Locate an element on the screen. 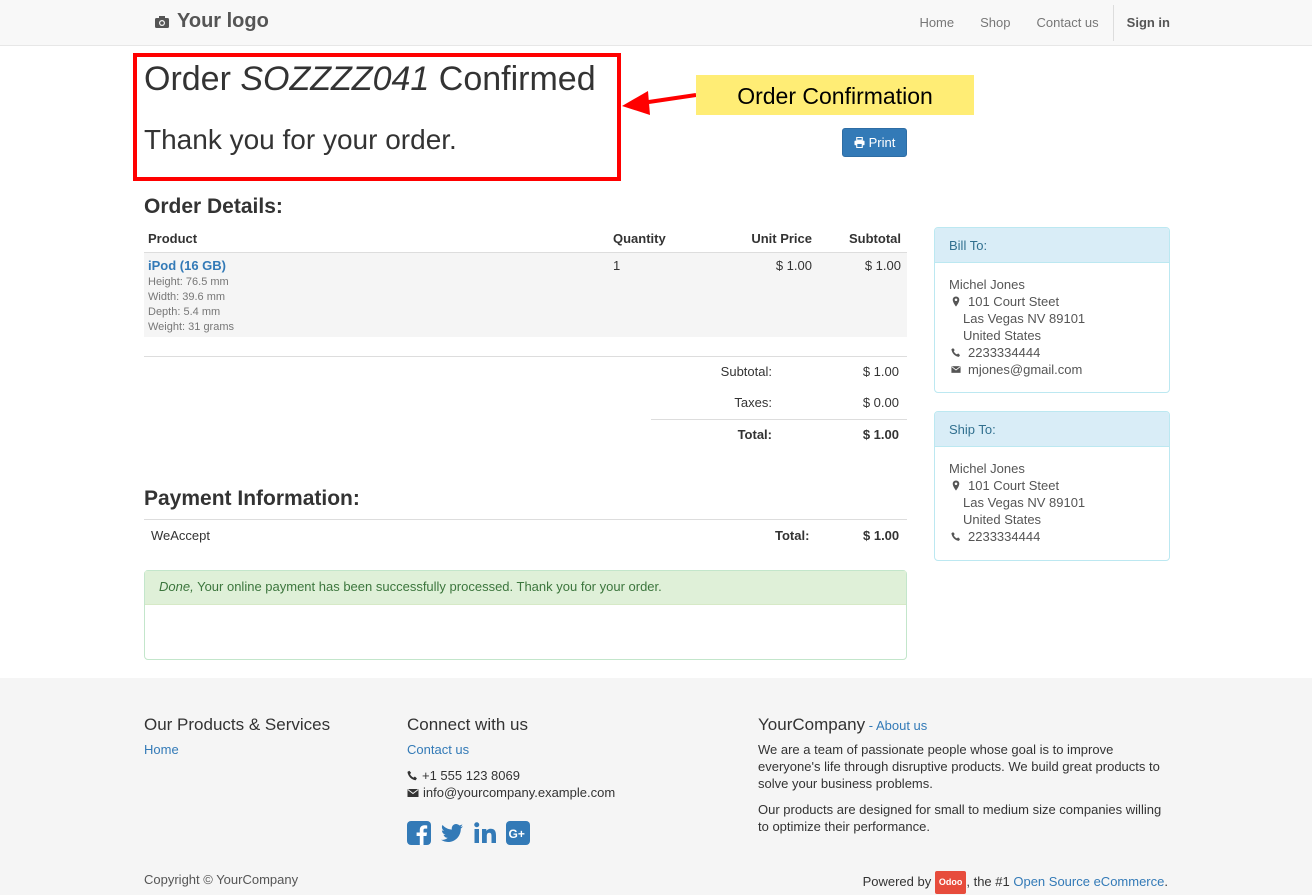 Image resolution: width=1312 pixels, height=895 pixels. footer-email: info@yourcompany.example.com is located at coordinates (511, 792).